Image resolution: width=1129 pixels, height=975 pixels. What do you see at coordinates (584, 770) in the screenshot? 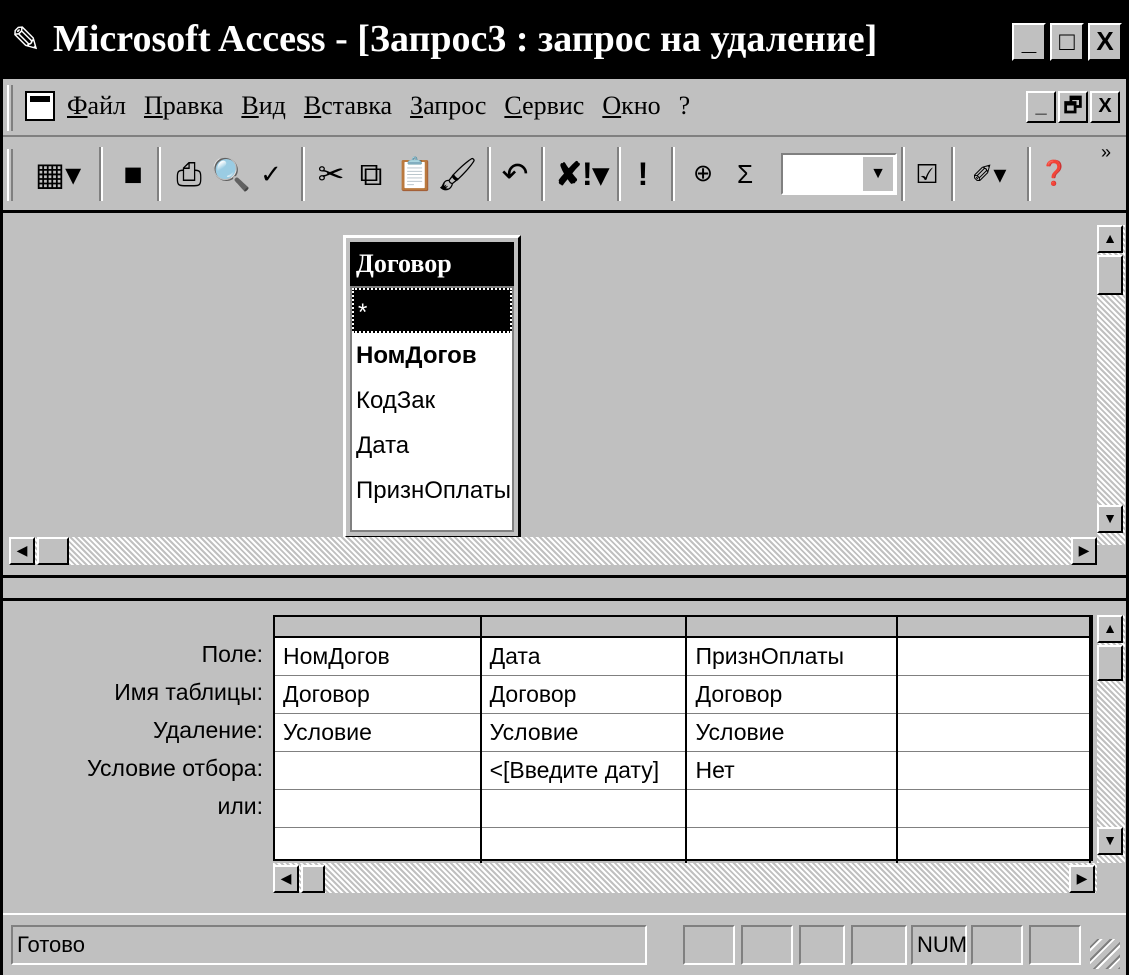
I see `grid-cell-criteria: <[Введите дату]` at bounding box center [584, 770].